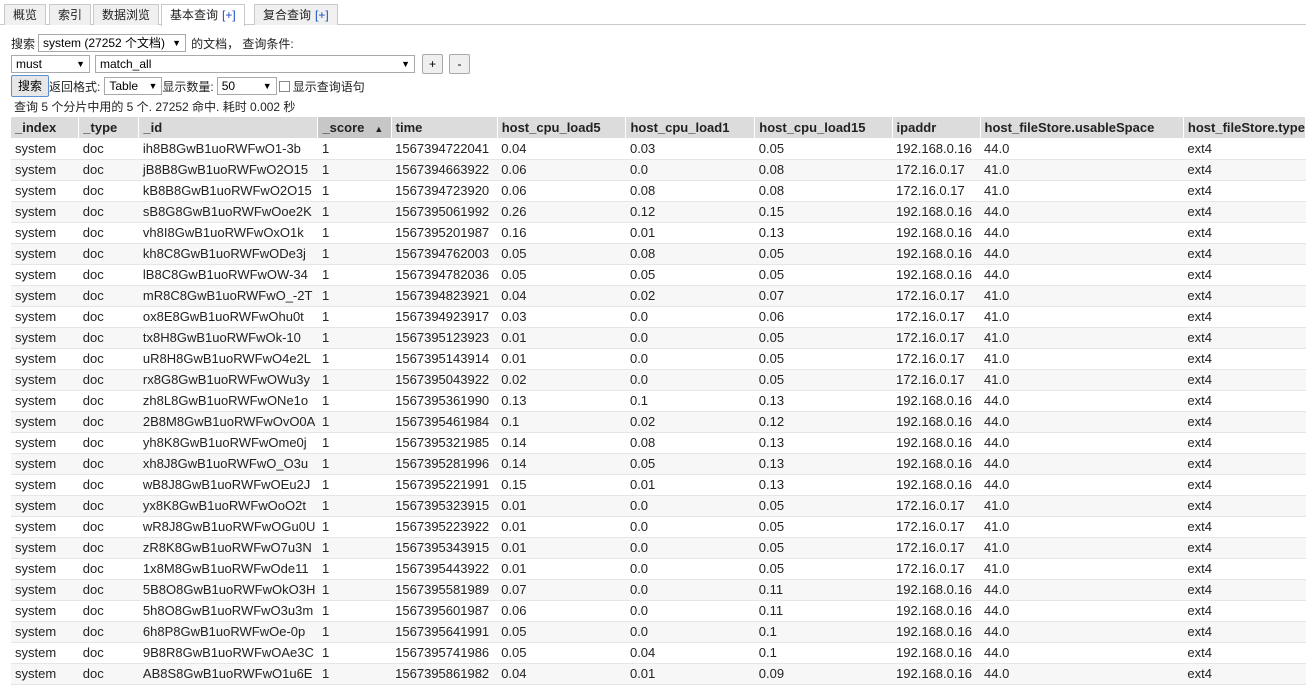  I want to click on table-cell: 172.16.0.17, so click(936, 338).